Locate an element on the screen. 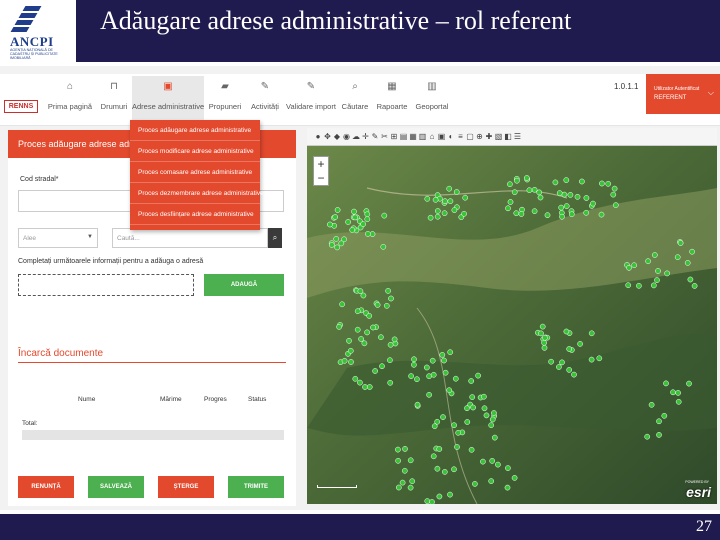 Image resolution: width=720 pixels, height=540 pixels. zoom-in-button: + is located at coordinates (321, 164).